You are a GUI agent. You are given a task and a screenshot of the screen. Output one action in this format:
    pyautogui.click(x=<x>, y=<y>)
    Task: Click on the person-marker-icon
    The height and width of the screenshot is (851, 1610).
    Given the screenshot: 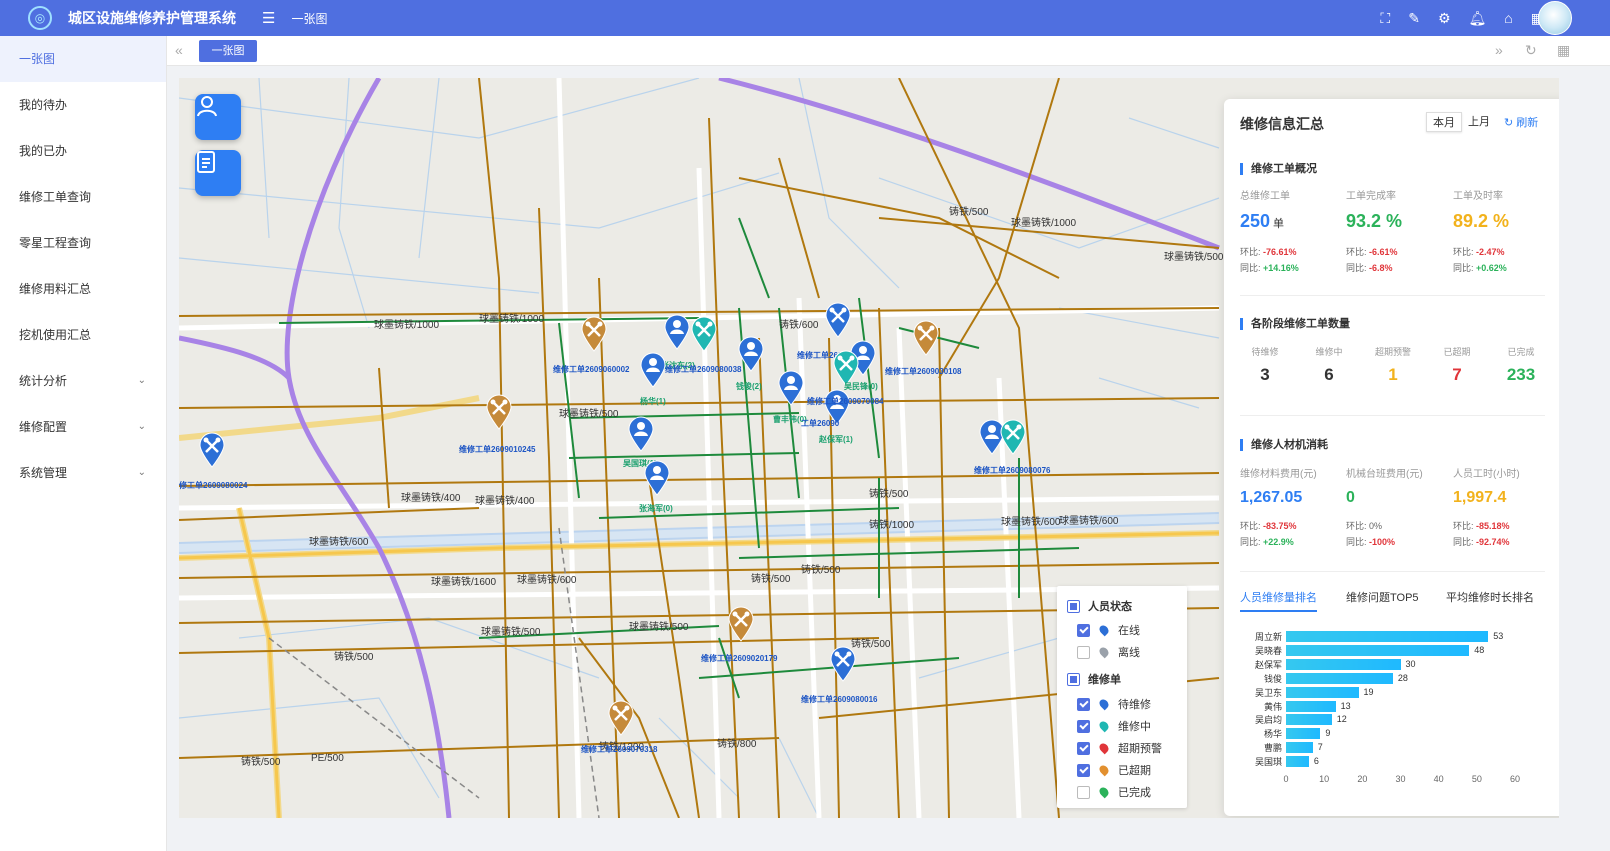 What is the action you would take?
    pyautogui.click(x=641, y=434)
    